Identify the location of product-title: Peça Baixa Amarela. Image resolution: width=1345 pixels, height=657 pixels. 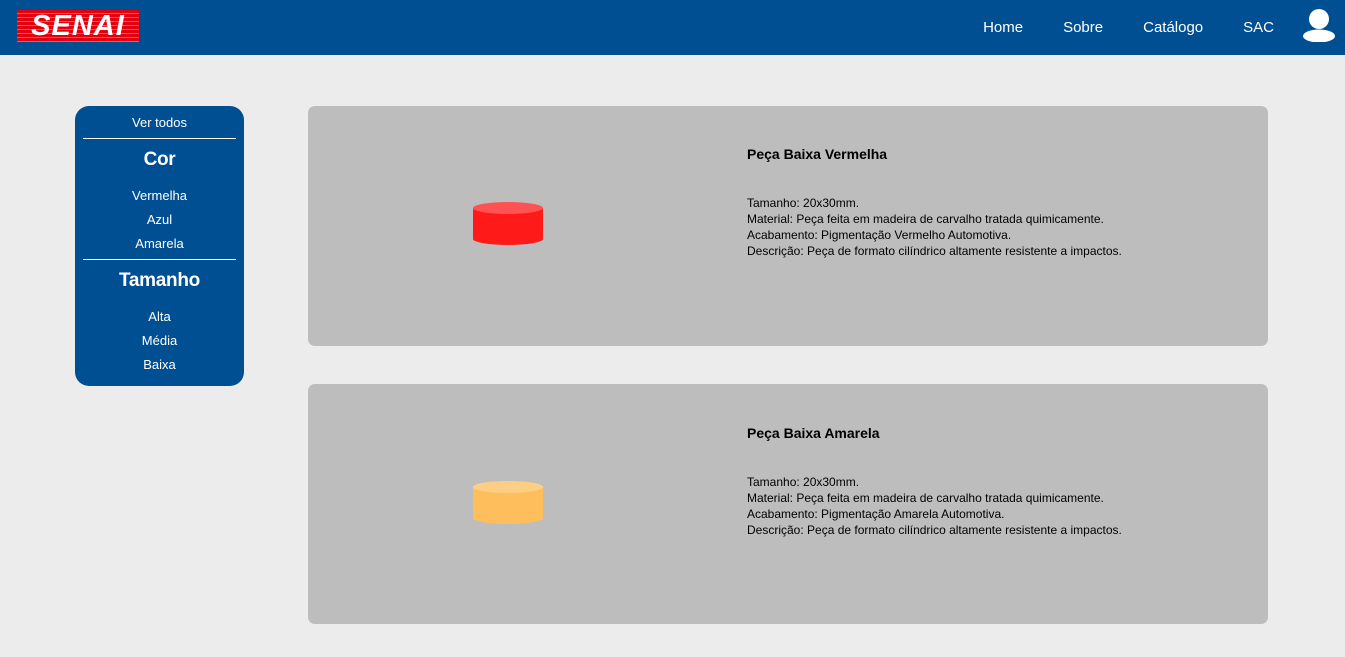
(813, 433).